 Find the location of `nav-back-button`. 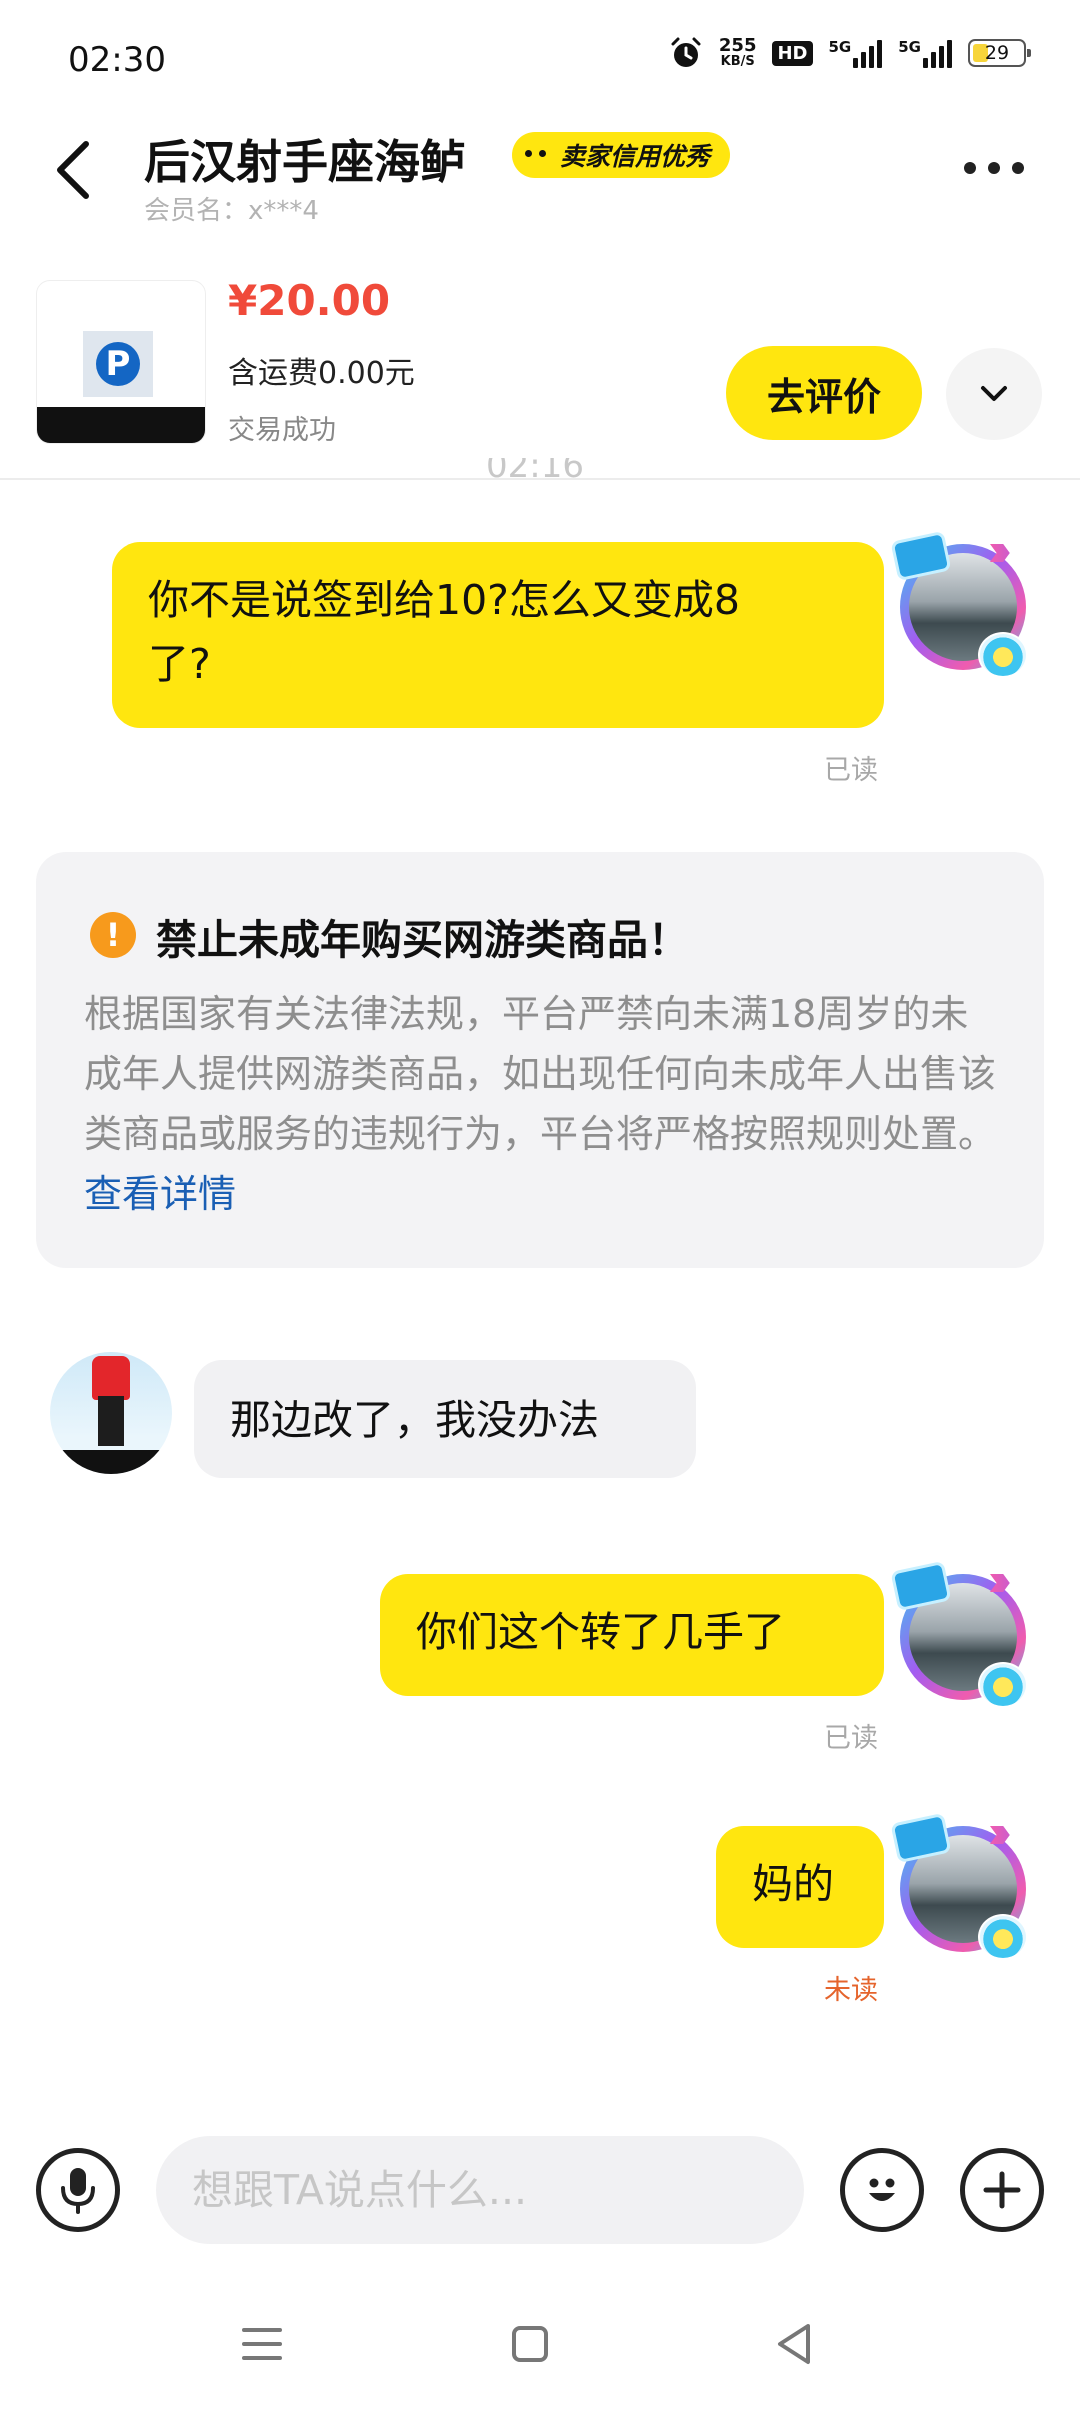

nav-back-button is located at coordinates (794, 2344).